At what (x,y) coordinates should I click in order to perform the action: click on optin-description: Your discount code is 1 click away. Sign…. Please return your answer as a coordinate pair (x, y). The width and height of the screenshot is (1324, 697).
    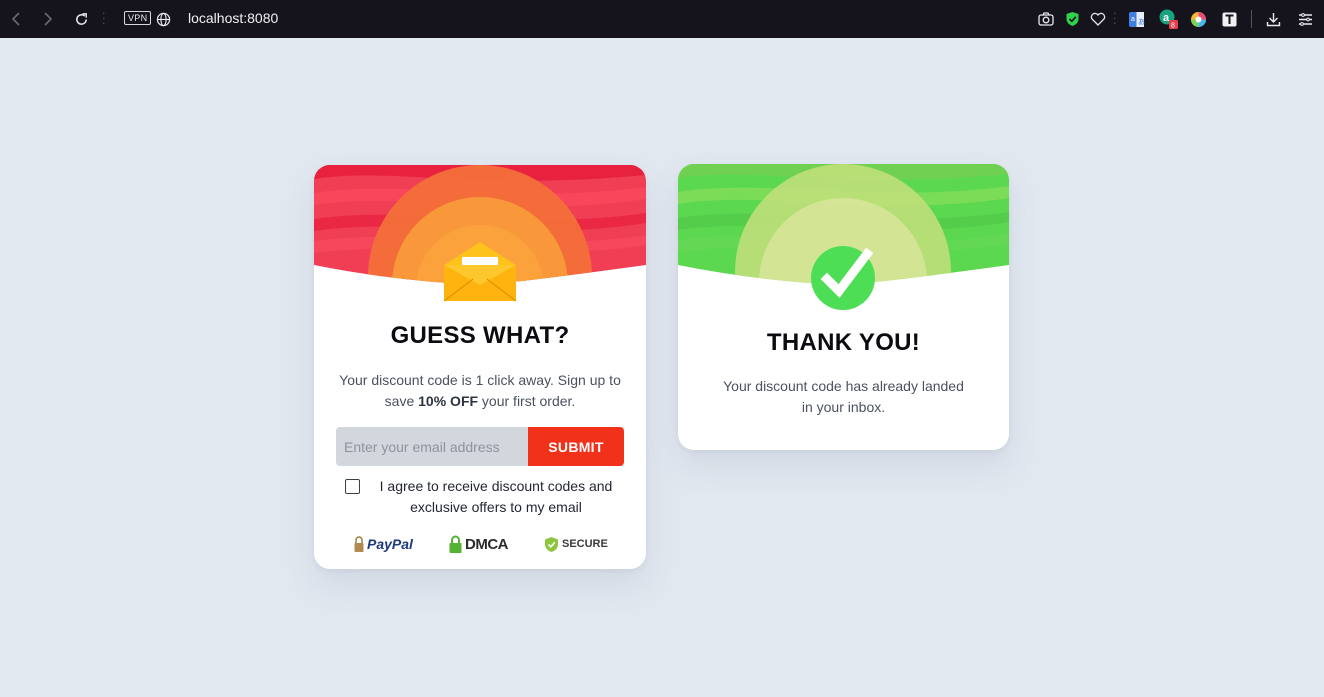
    Looking at the image, I should click on (480, 390).